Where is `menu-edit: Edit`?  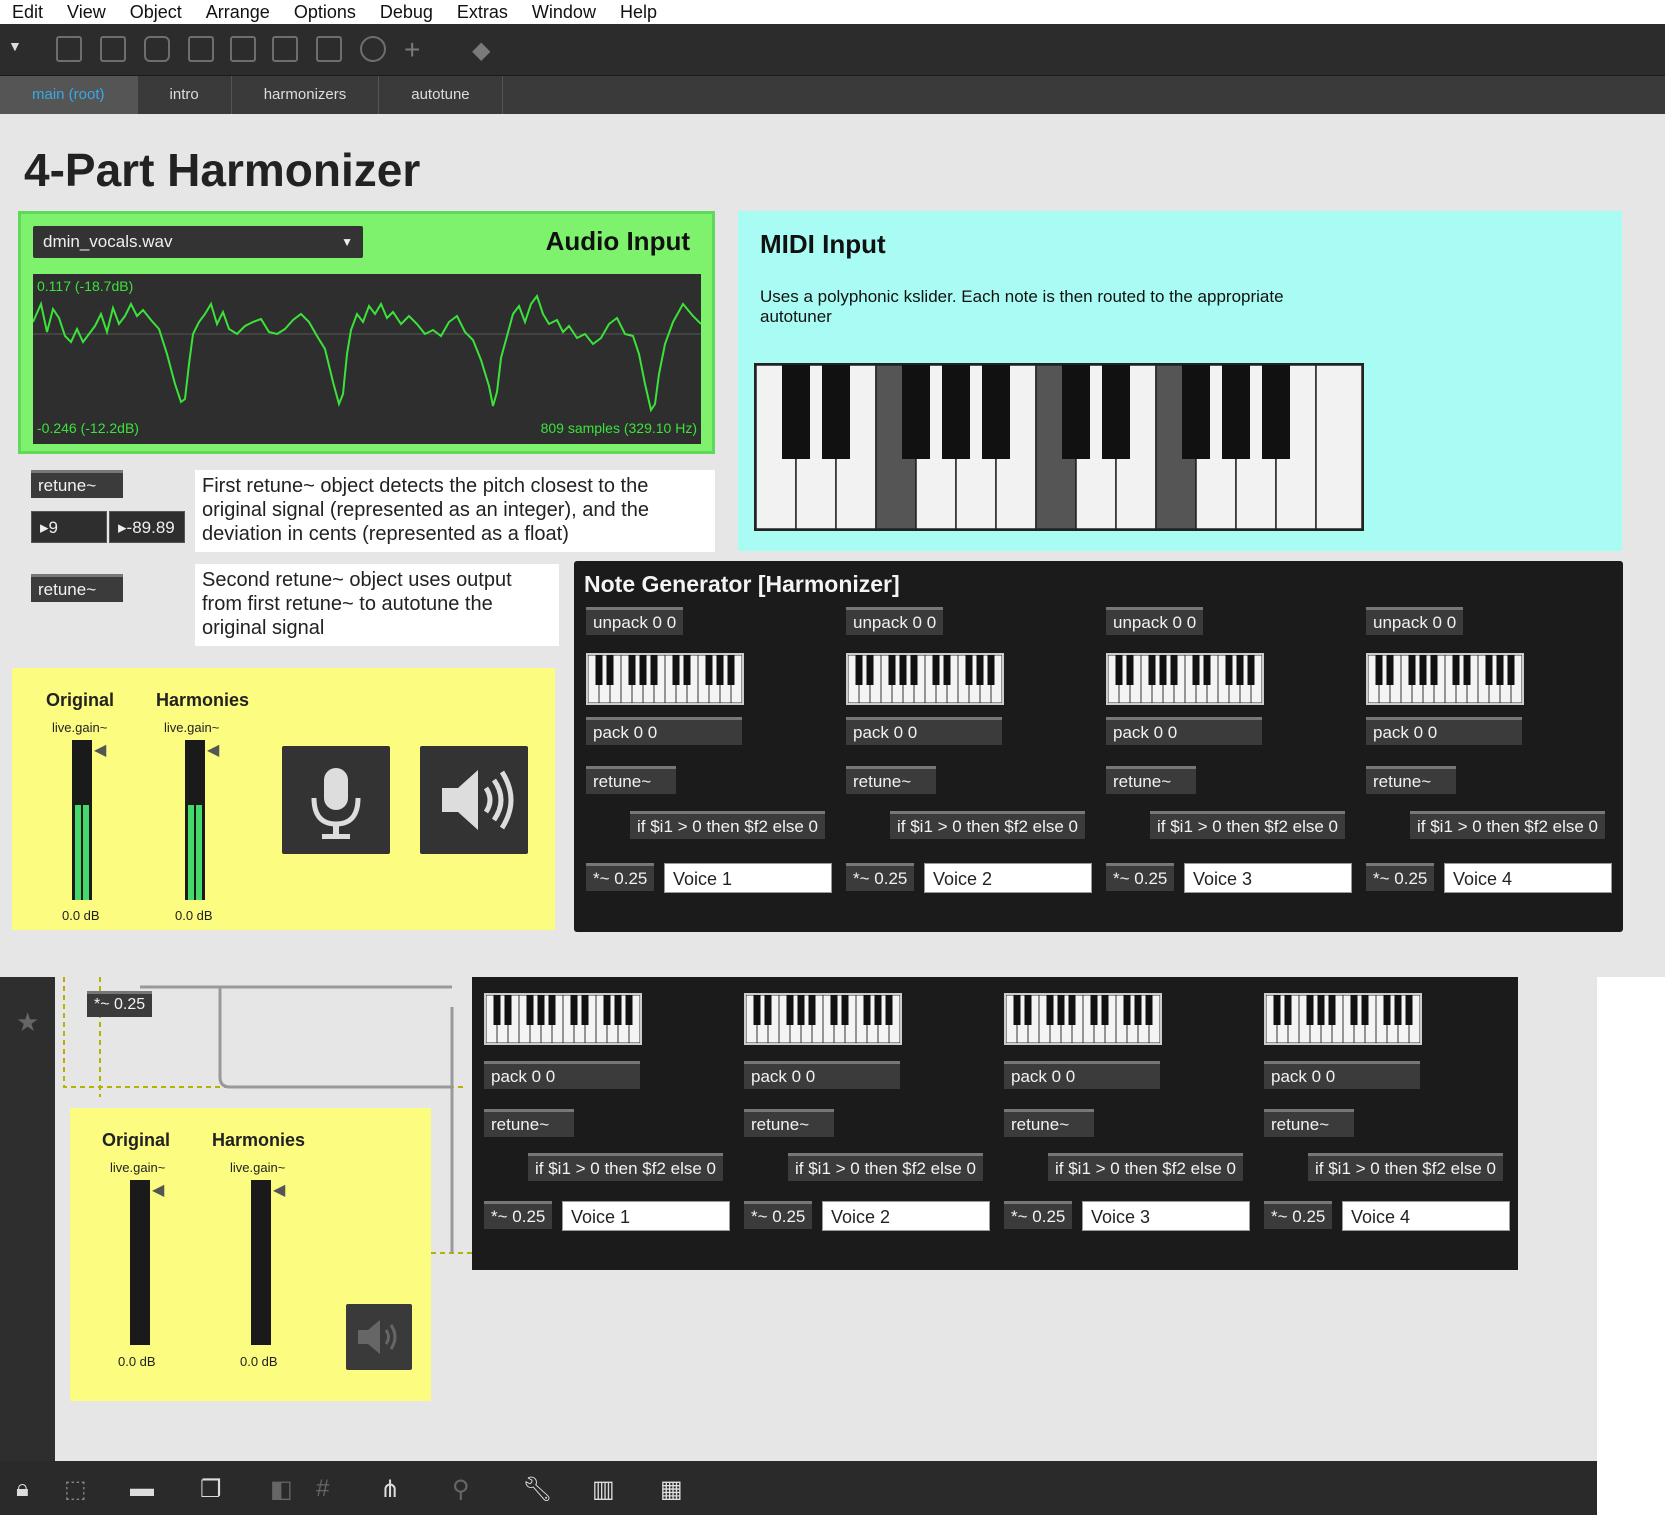 menu-edit: Edit is located at coordinates (27, 12).